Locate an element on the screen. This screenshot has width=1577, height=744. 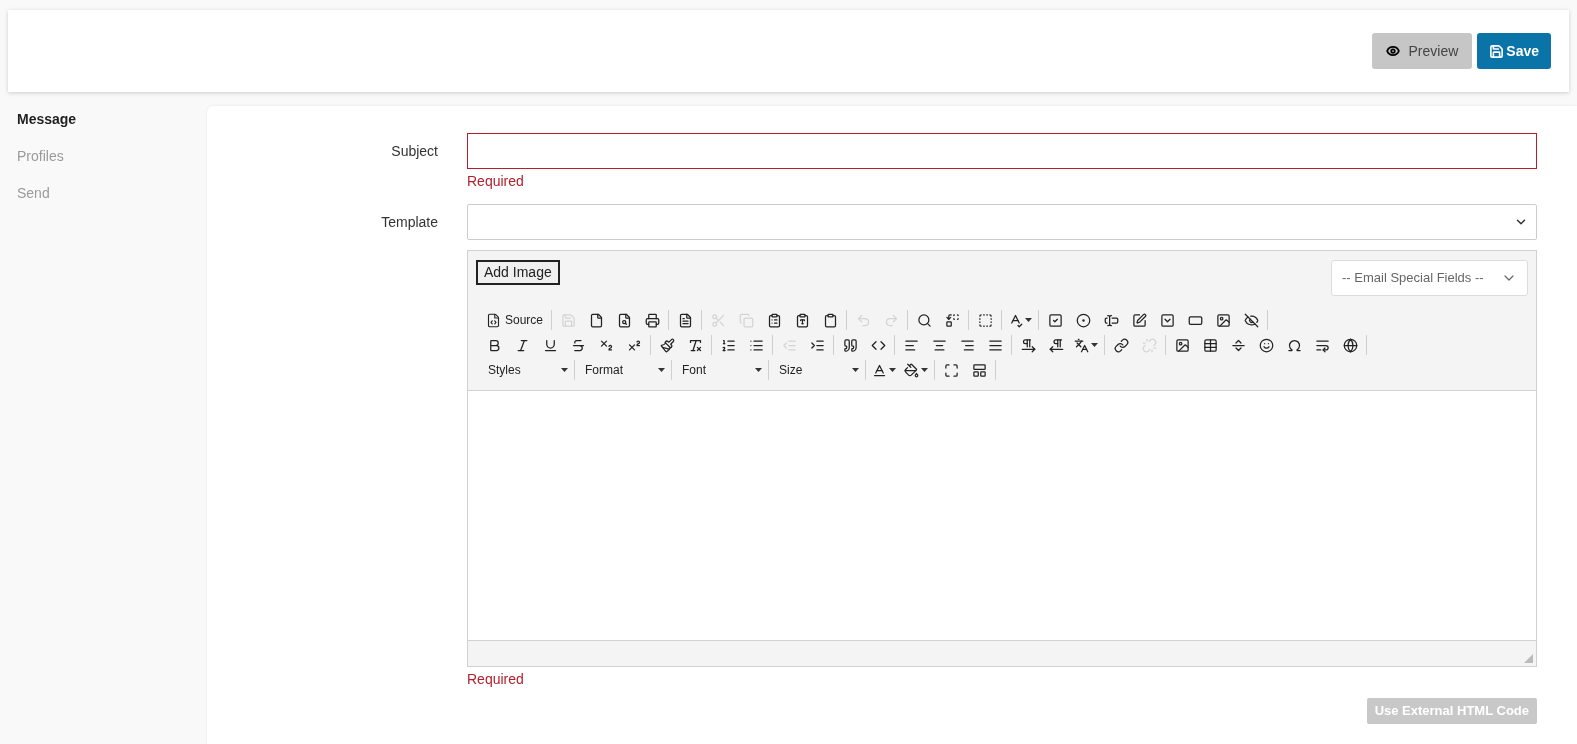
resize-handle-icon is located at coordinates (1528, 658).